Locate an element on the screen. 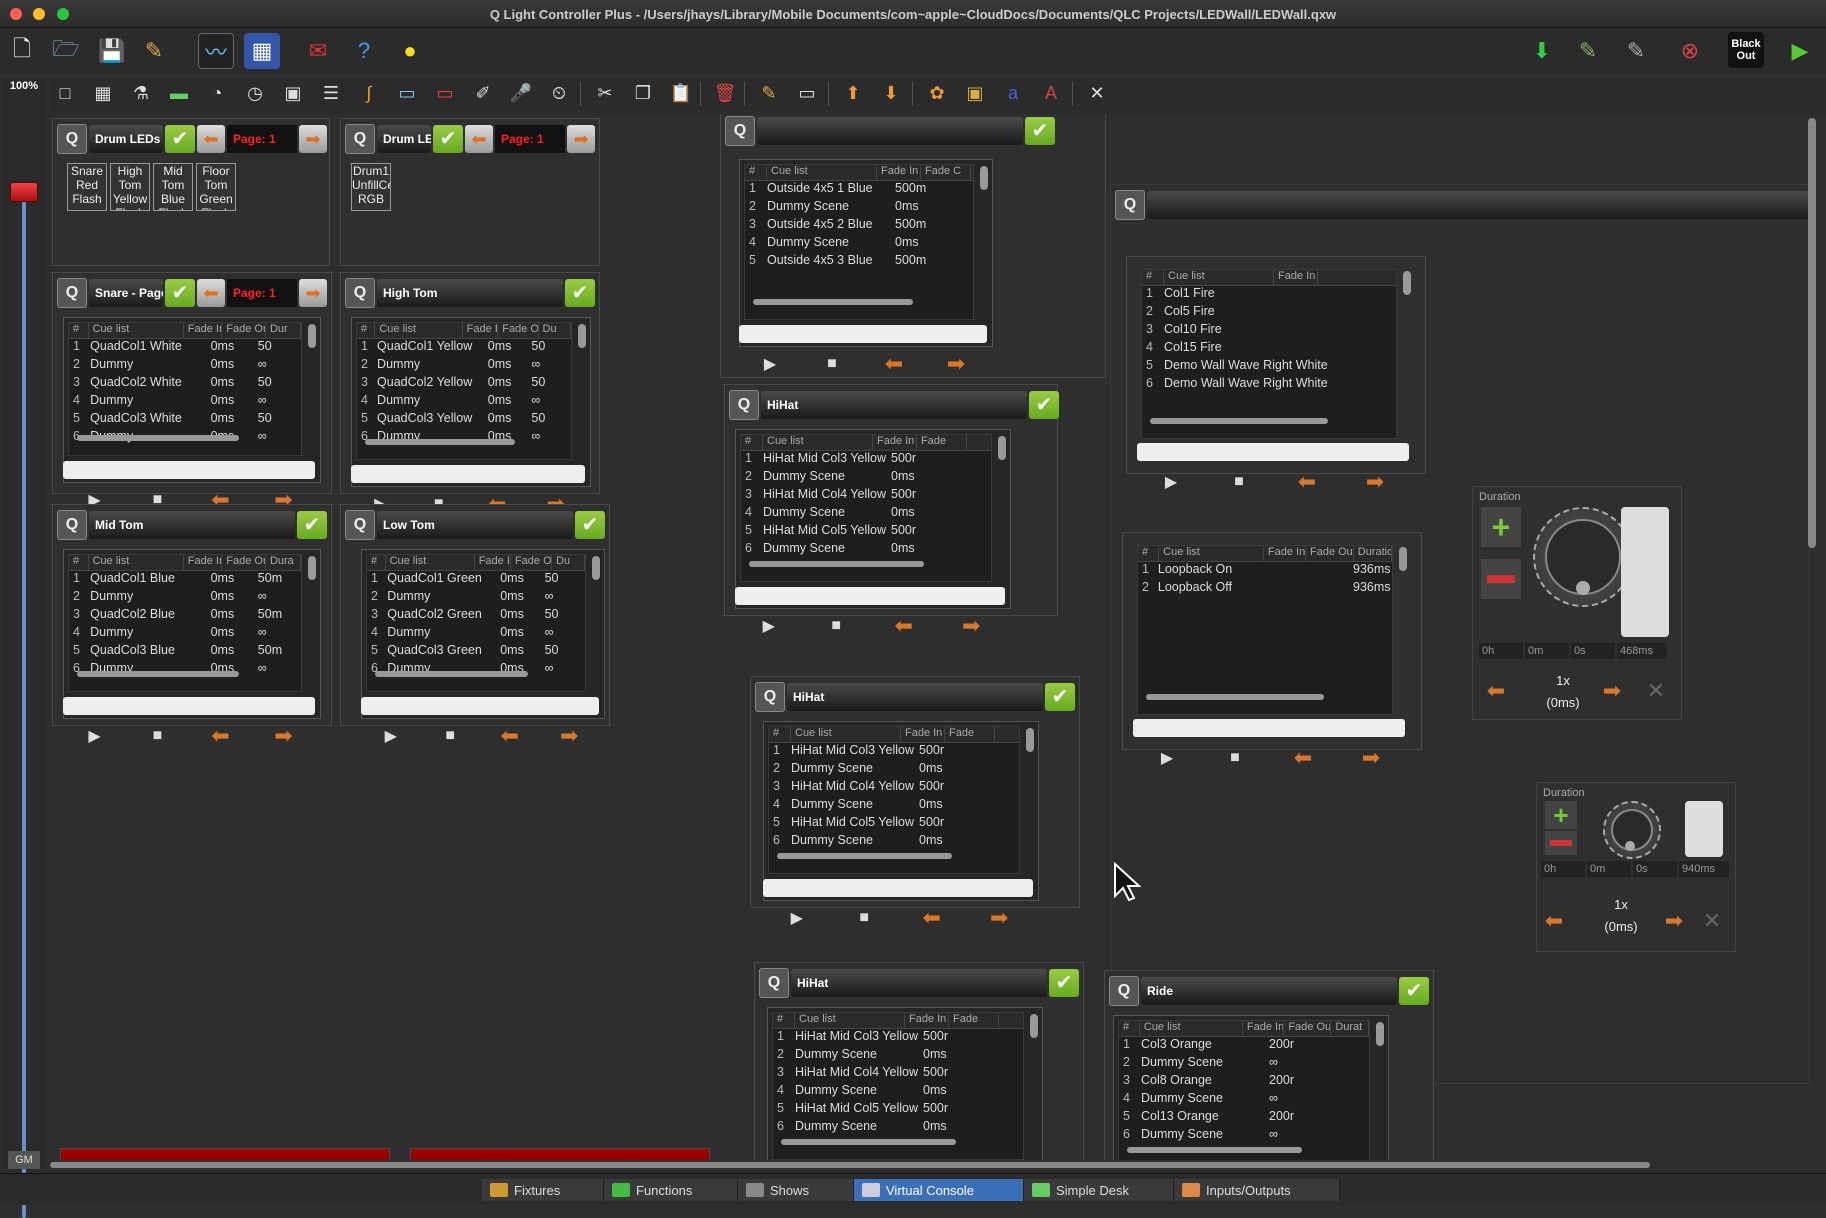 The height and width of the screenshot is (1218, 1826). copy-icon: ❐ is located at coordinates (643, 93).